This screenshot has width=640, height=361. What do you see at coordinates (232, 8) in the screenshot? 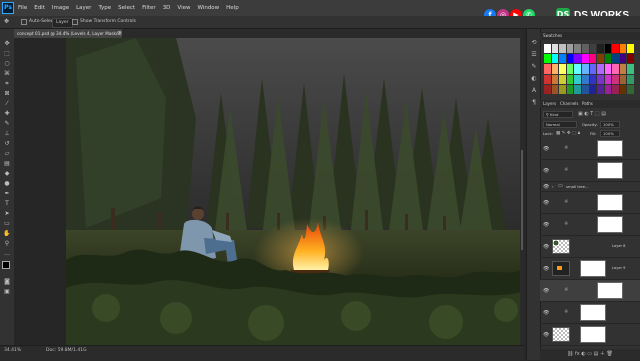
I see `menu-help: Help` at bounding box center [232, 8].